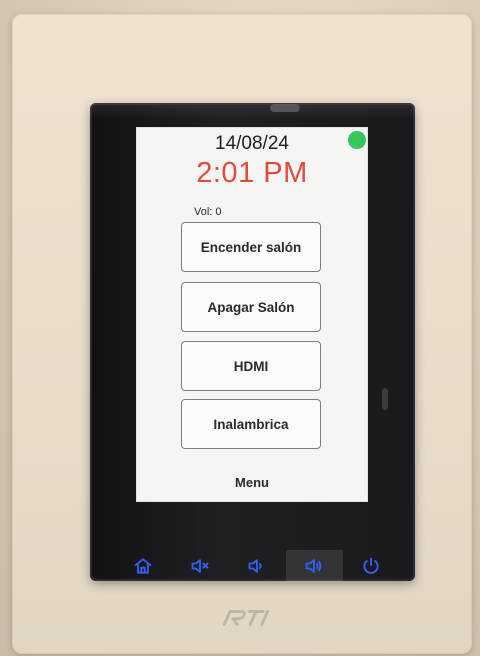 The height and width of the screenshot is (656, 480). I want to click on time-display: 2:01 PM, so click(252, 173).